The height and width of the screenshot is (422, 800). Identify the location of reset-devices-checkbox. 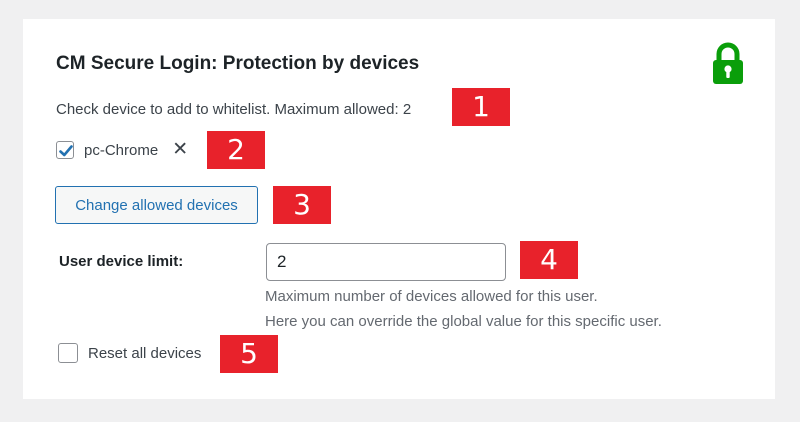
(68, 353).